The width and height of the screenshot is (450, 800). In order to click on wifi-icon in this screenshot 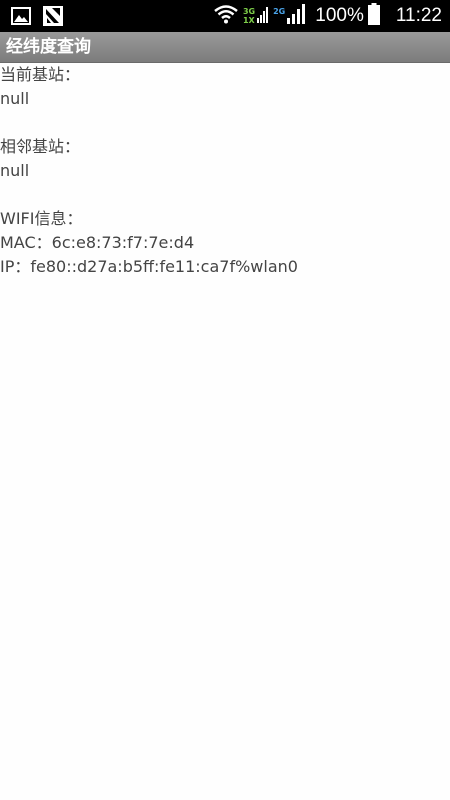, I will do `click(226, 16)`.